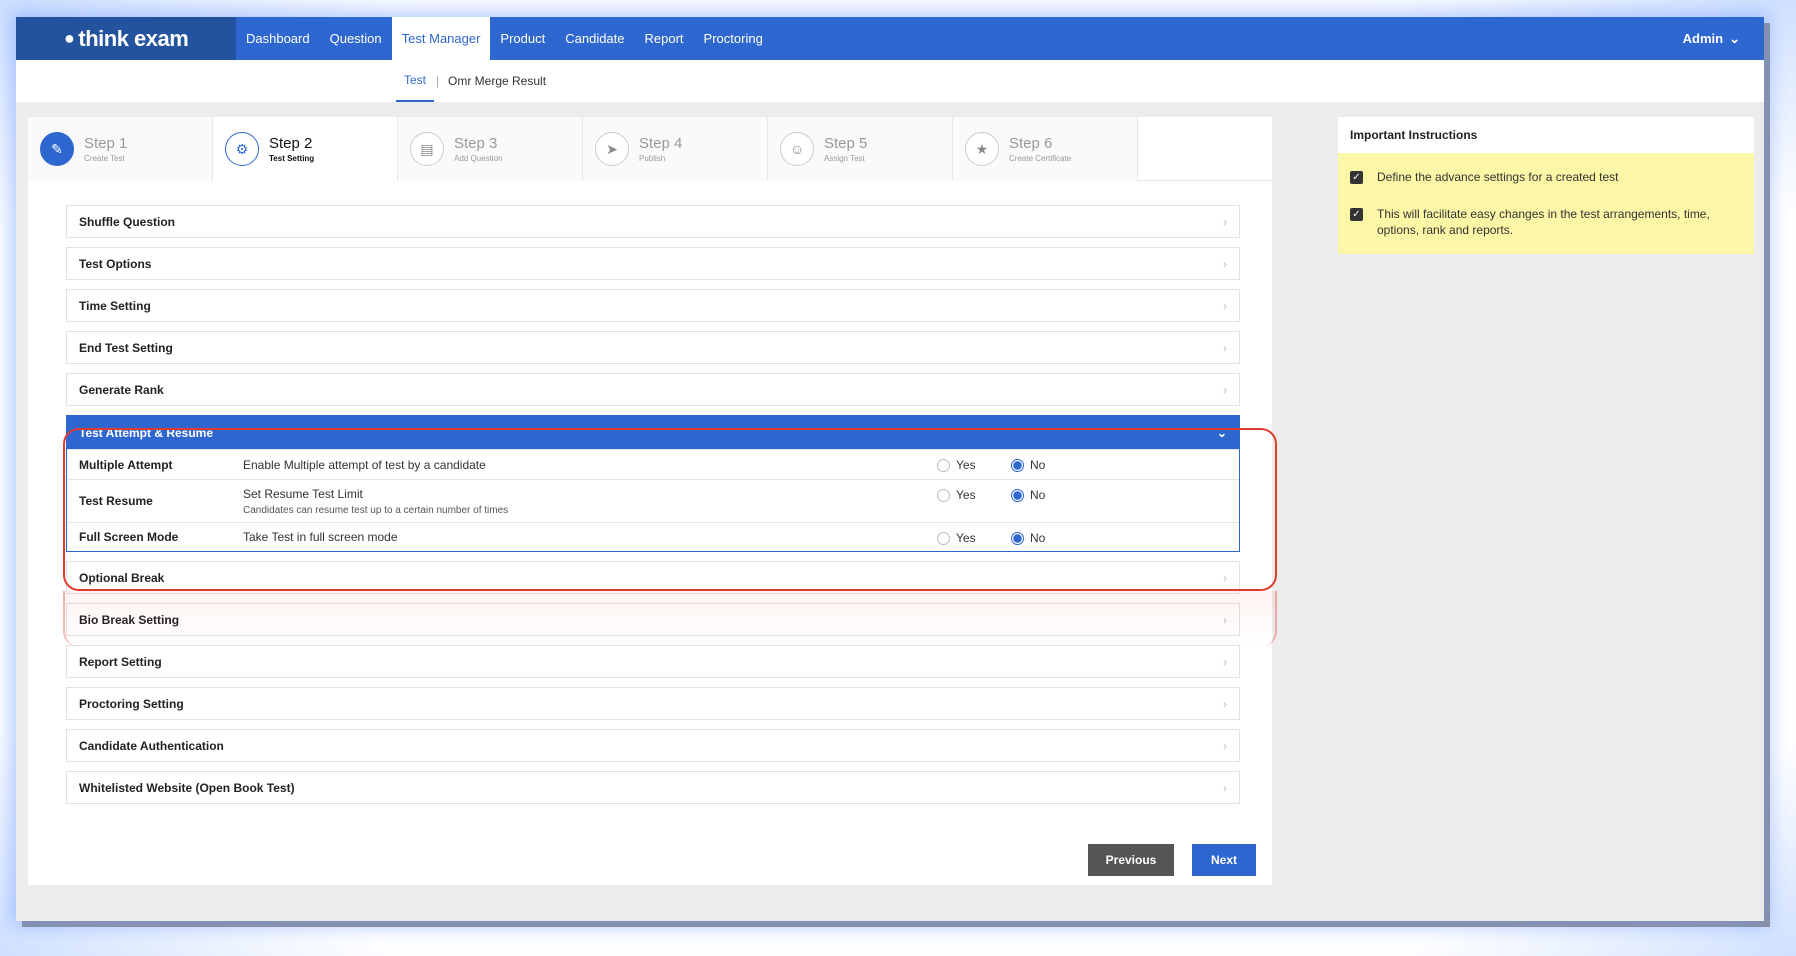 The height and width of the screenshot is (956, 1796). What do you see at coordinates (594, 38) in the screenshot?
I see `nav-item-candidate: Candidate` at bounding box center [594, 38].